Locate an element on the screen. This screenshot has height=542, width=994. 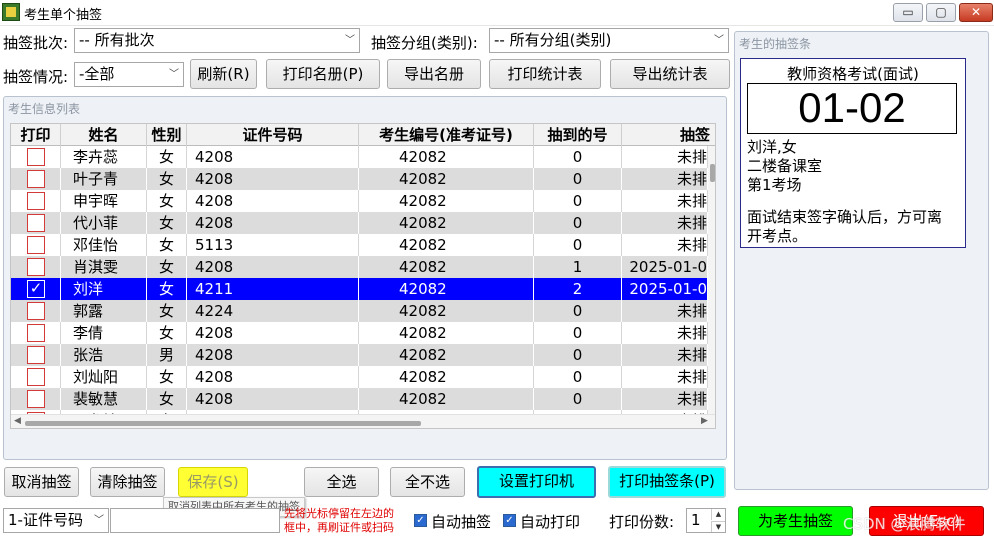
table-row: 李卉蕊女 4208 42082 0 未排 is located at coordinates (359, 157).